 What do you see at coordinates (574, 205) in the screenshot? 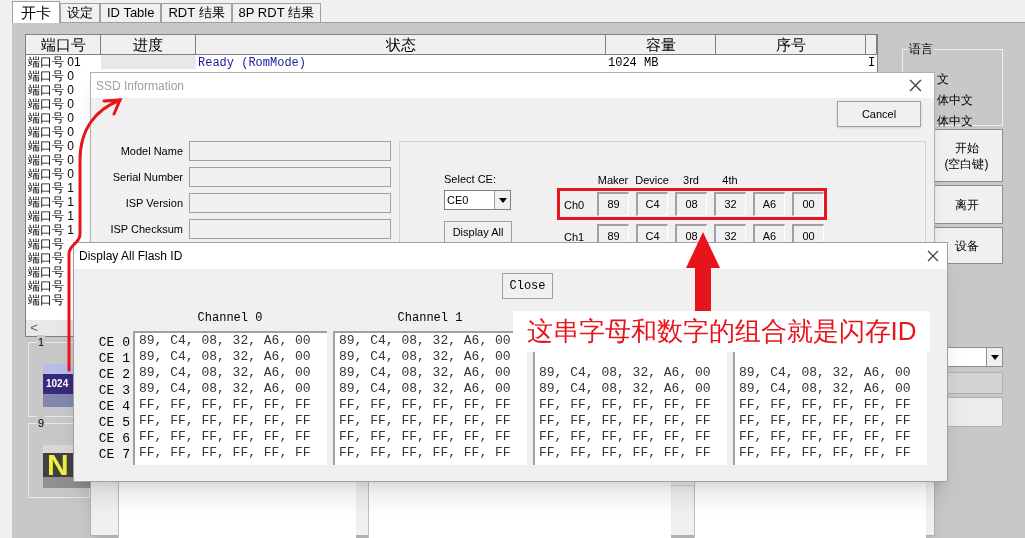
I see `row-label: Ch0` at bounding box center [574, 205].